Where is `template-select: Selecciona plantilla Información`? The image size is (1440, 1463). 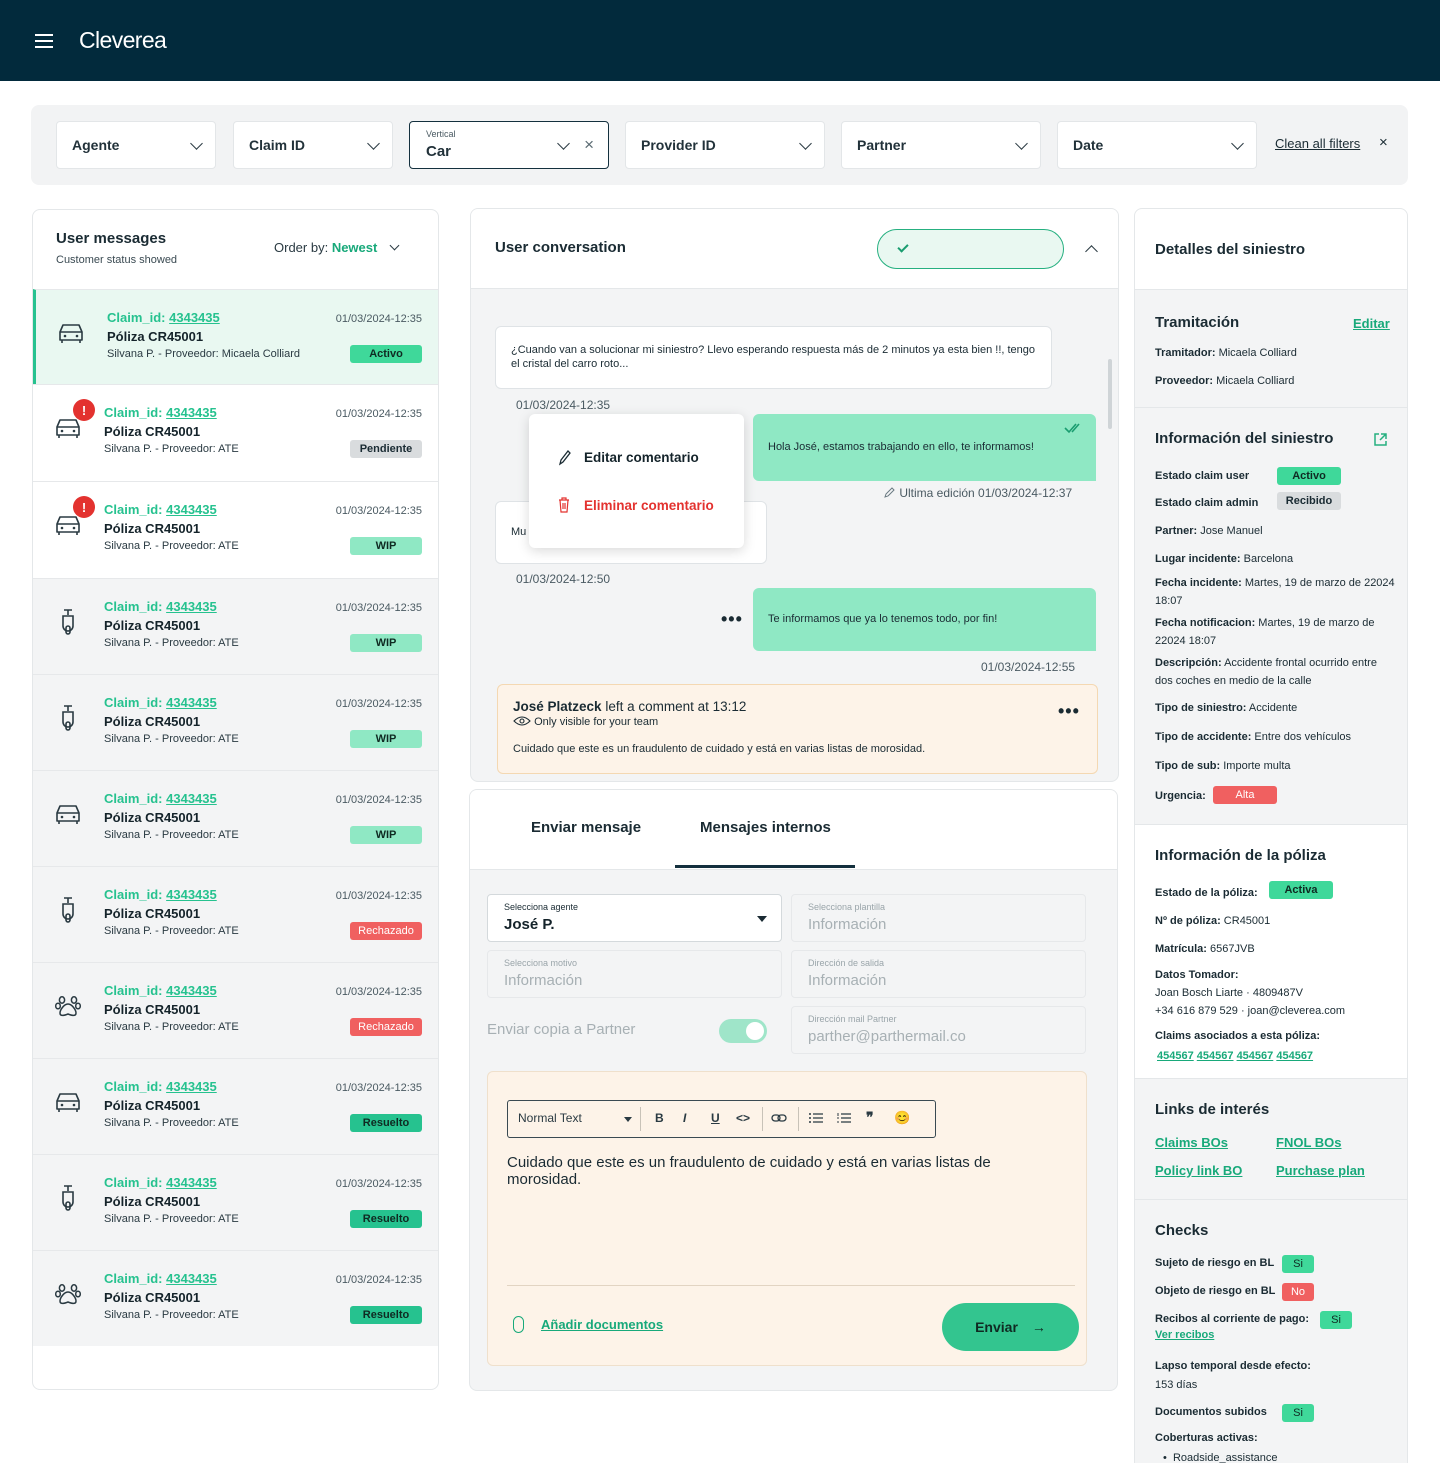
template-select: Selecciona plantilla Información is located at coordinates (938, 918).